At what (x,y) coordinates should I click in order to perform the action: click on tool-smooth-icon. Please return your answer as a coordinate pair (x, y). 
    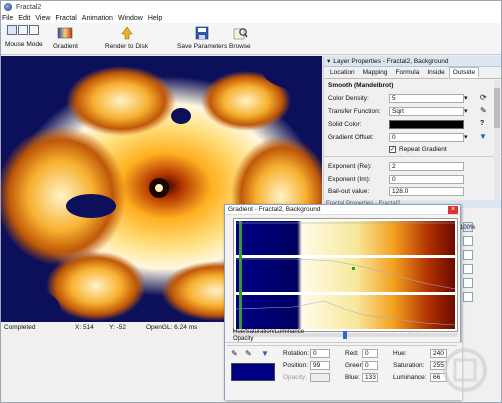
    Looking at the image, I should click on (468, 297).